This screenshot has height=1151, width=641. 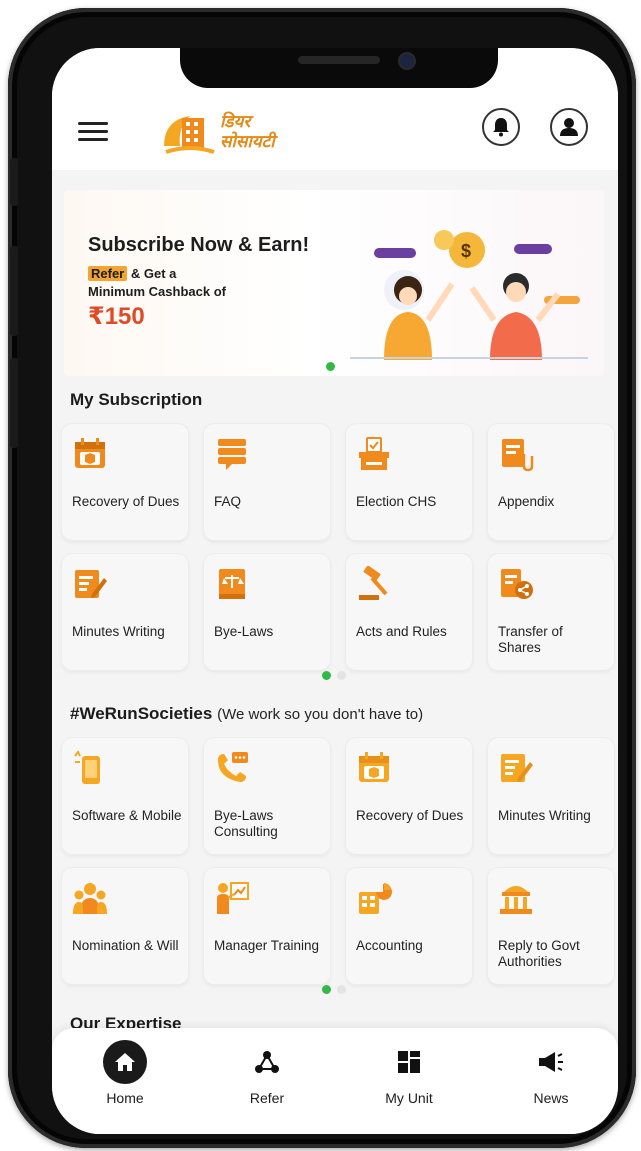 I want to click on profile-button, so click(x=569, y=127).